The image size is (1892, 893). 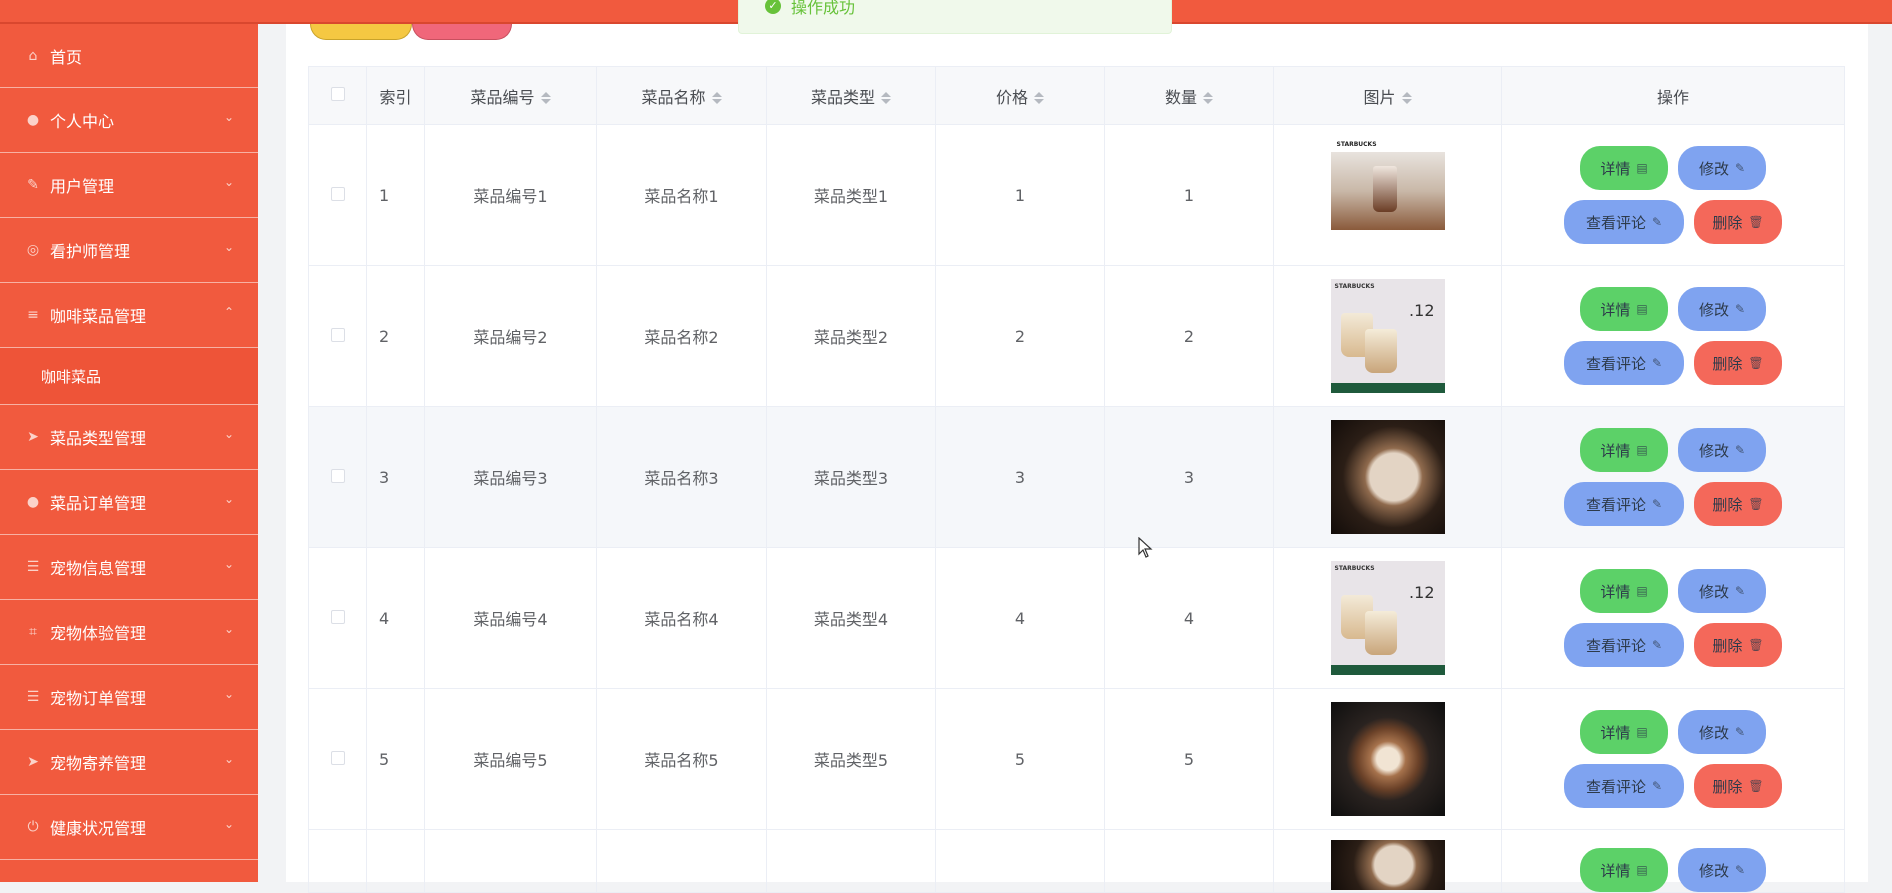 What do you see at coordinates (502, 97) in the screenshot?
I see `header-code-label: 菜品编号` at bounding box center [502, 97].